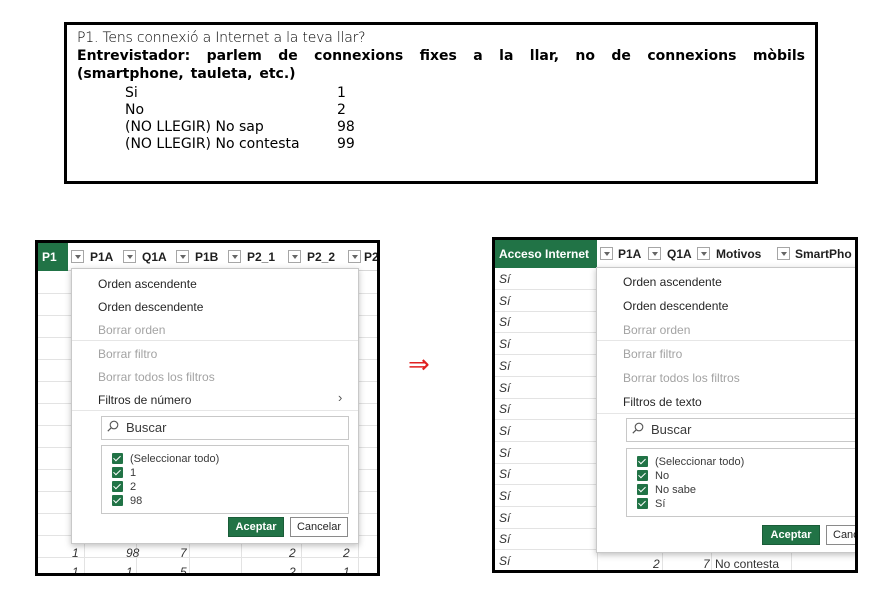  Describe the element at coordinates (175, 459) in the screenshot. I see `list-item-label: (Seleccionar todo)` at that location.